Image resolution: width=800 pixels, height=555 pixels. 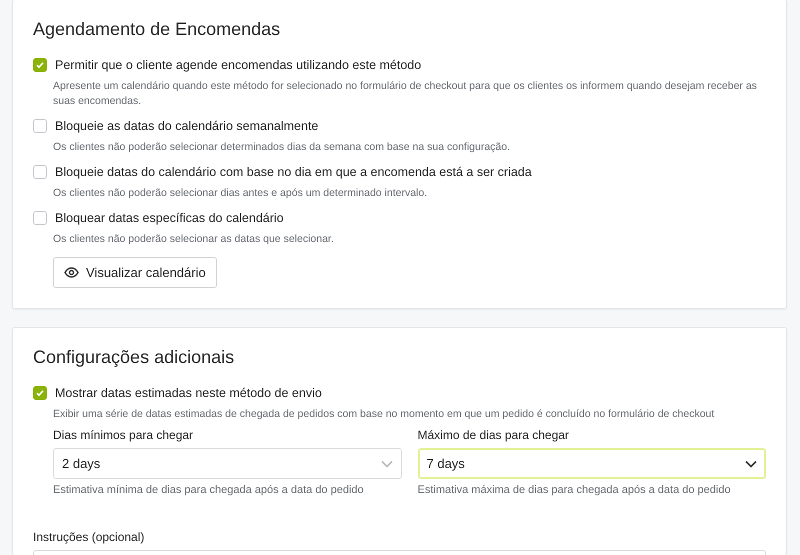 What do you see at coordinates (592, 463) in the screenshot?
I see `select-field: 7 days` at bounding box center [592, 463].